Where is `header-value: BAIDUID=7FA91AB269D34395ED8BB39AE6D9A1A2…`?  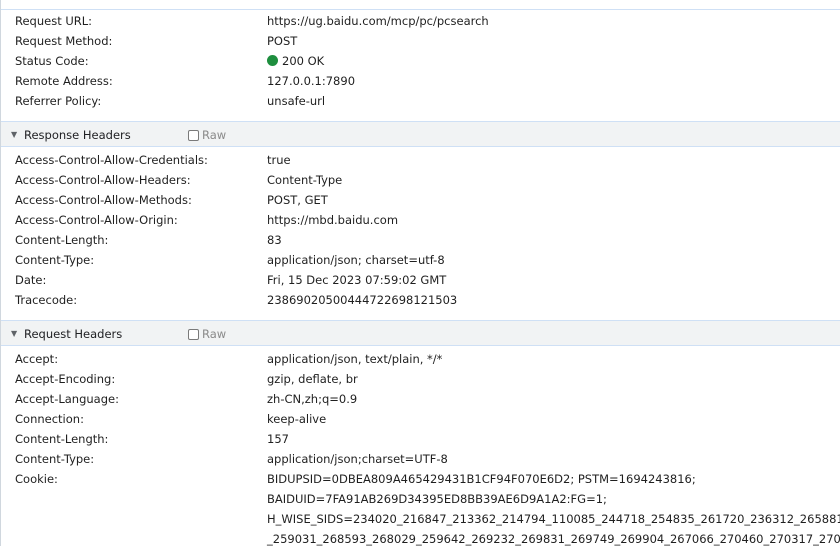 header-value: BAIDUID=7FA91AB269D34395ED8BB39AE6D9A1A2… is located at coordinates (437, 499).